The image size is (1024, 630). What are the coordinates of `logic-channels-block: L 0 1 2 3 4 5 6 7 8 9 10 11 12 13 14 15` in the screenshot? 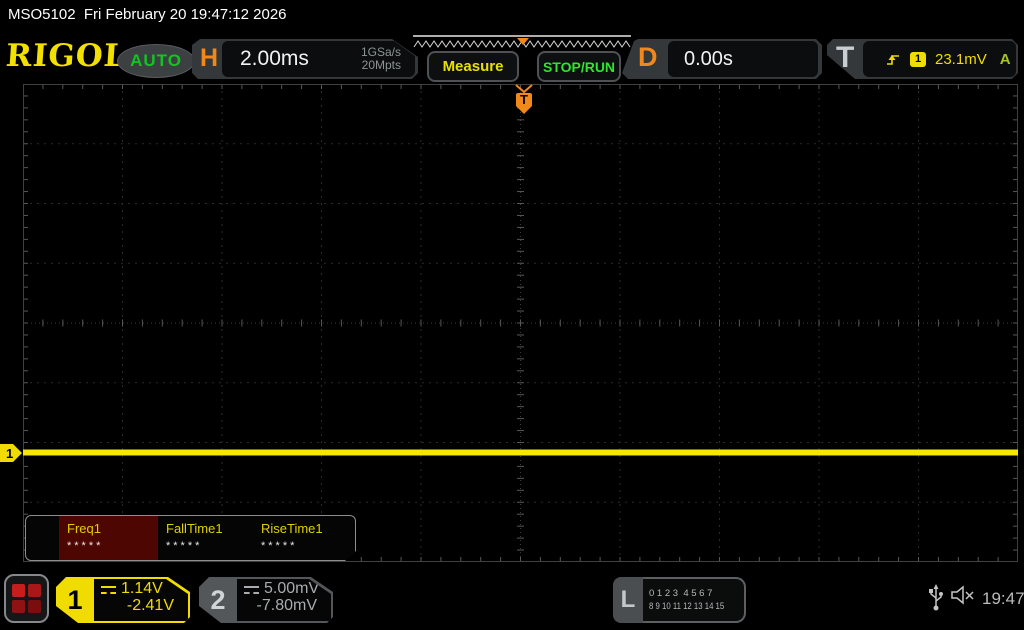 It's located at (679, 600).